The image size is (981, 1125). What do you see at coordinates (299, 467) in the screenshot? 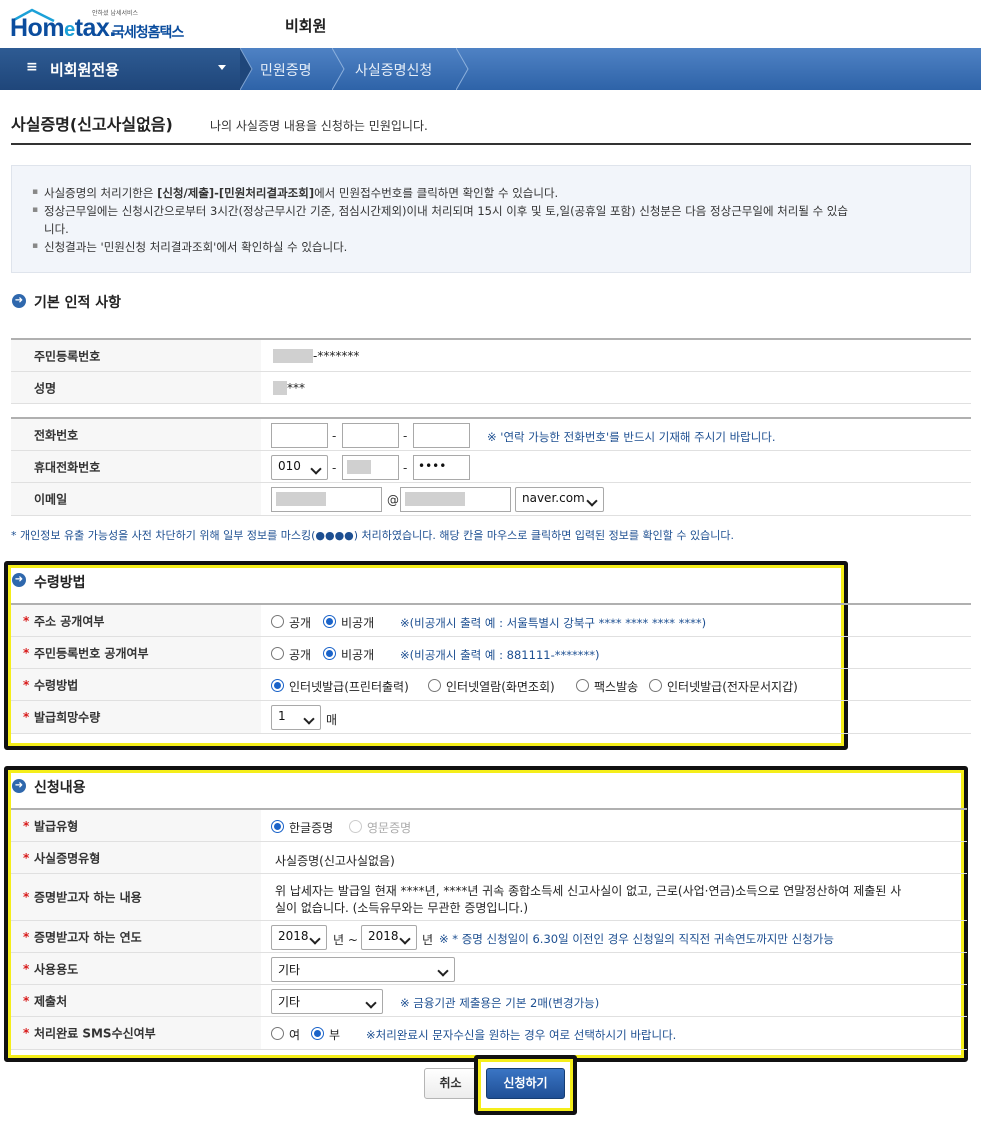
I see `mobile-prefix-select: 010` at bounding box center [299, 467].